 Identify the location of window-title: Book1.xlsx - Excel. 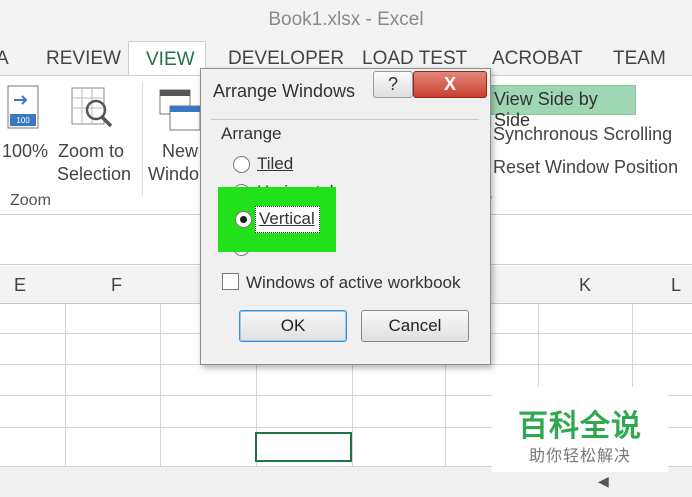
(346, 19).